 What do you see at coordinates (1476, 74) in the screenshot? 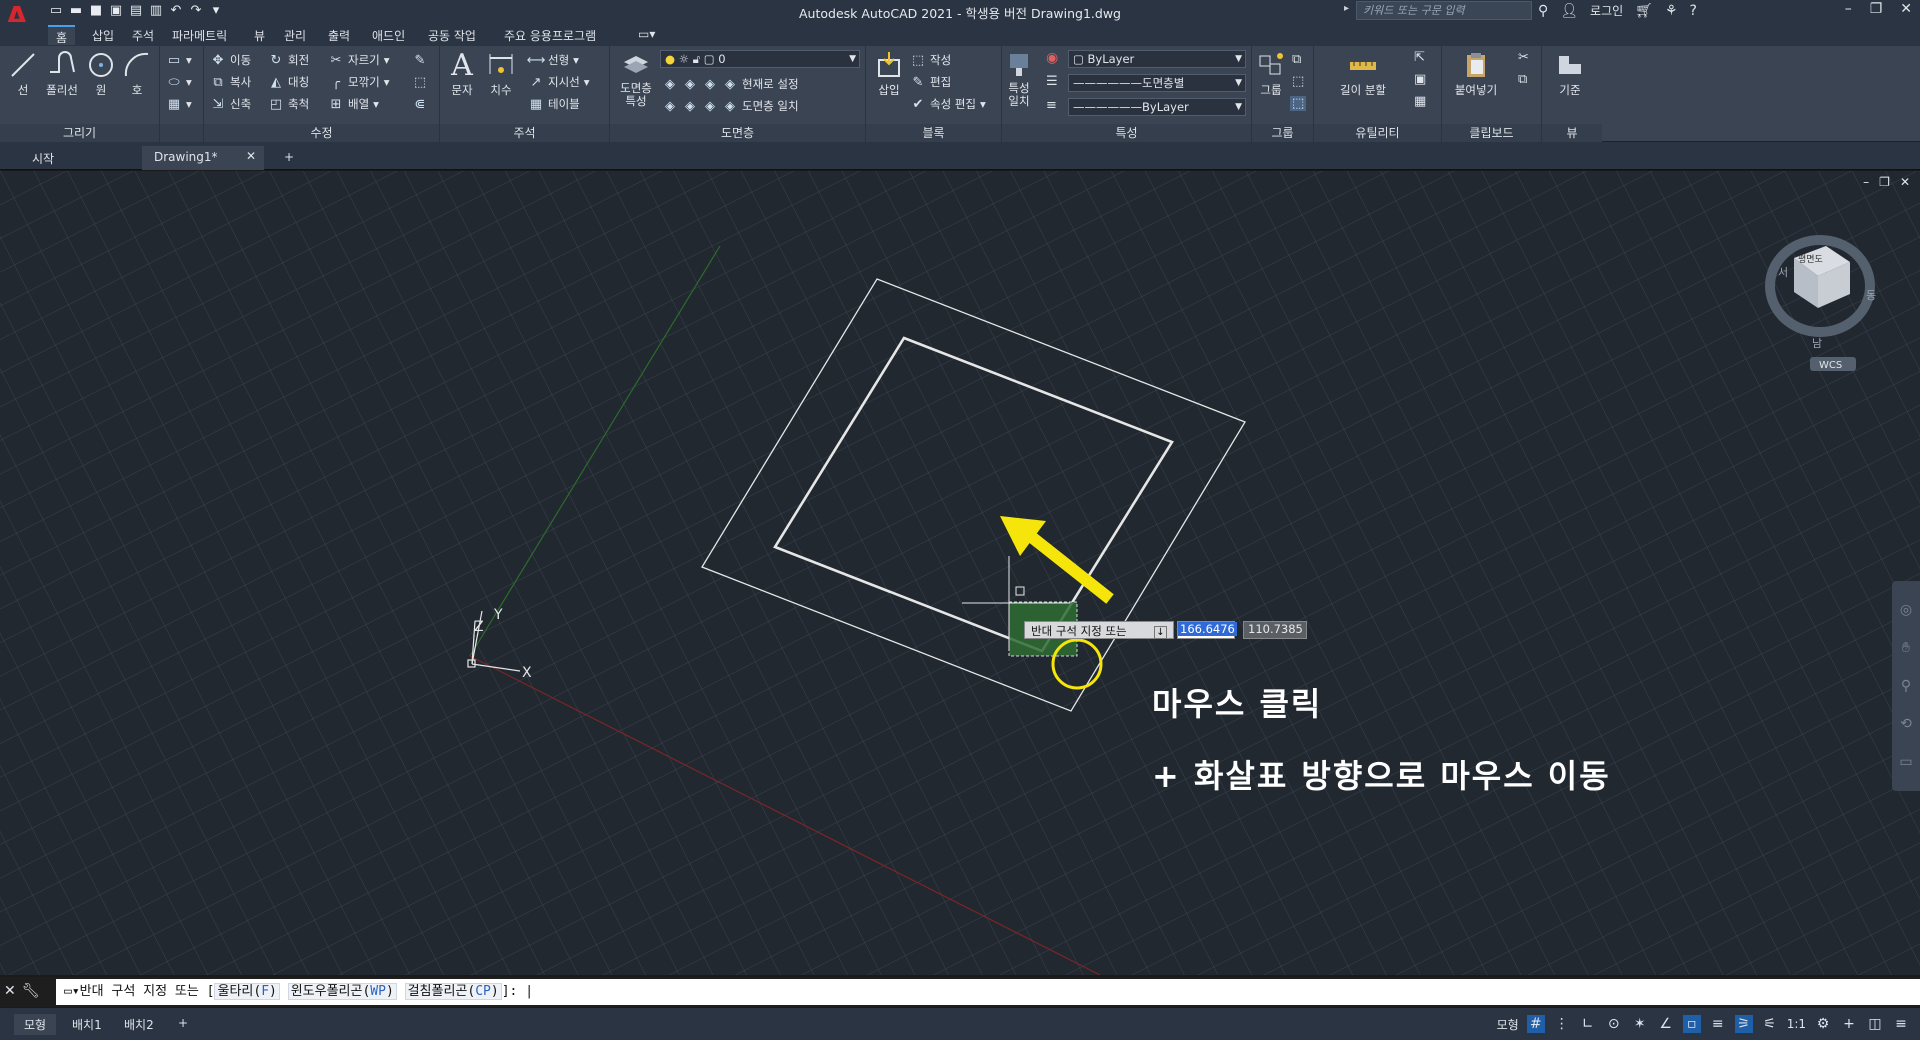
I see `paste-button: 붙여넣기` at bounding box center [1476, 74].